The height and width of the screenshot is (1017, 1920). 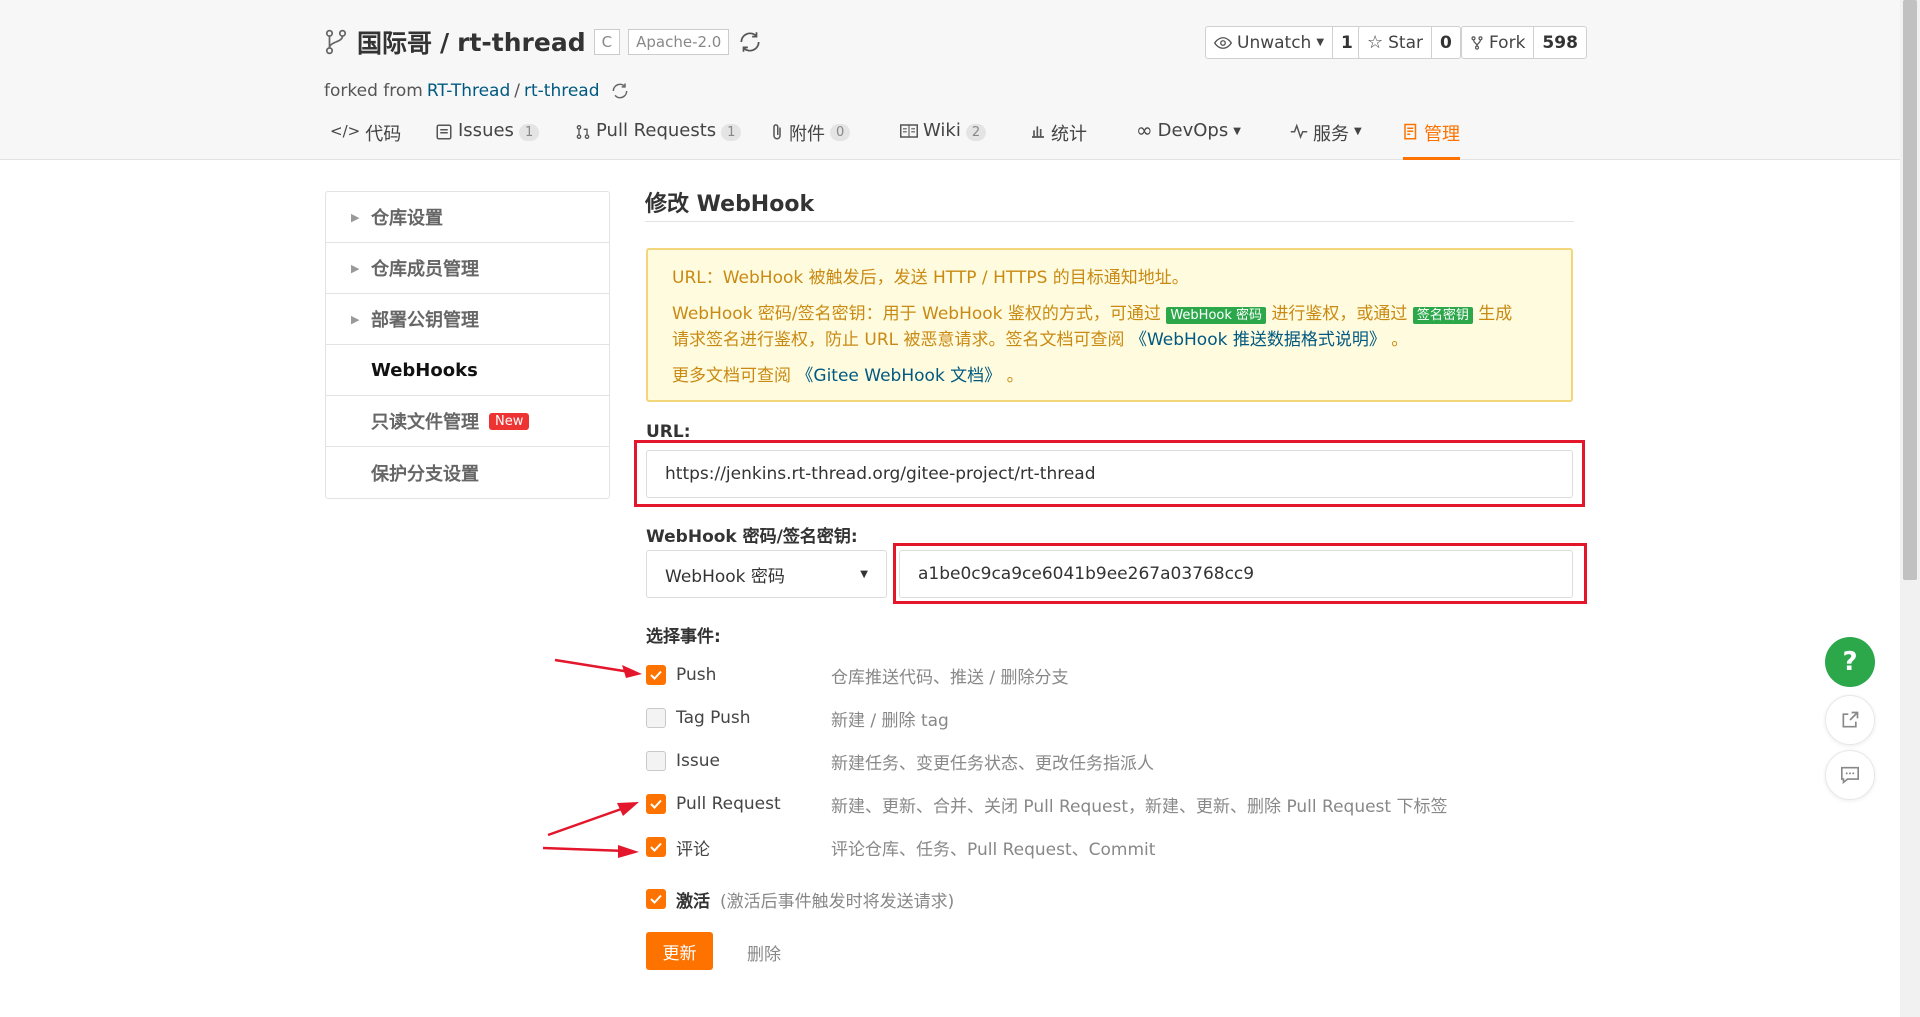 I want to click on tab-label: Pull Requests, so click(x=656, y=130).